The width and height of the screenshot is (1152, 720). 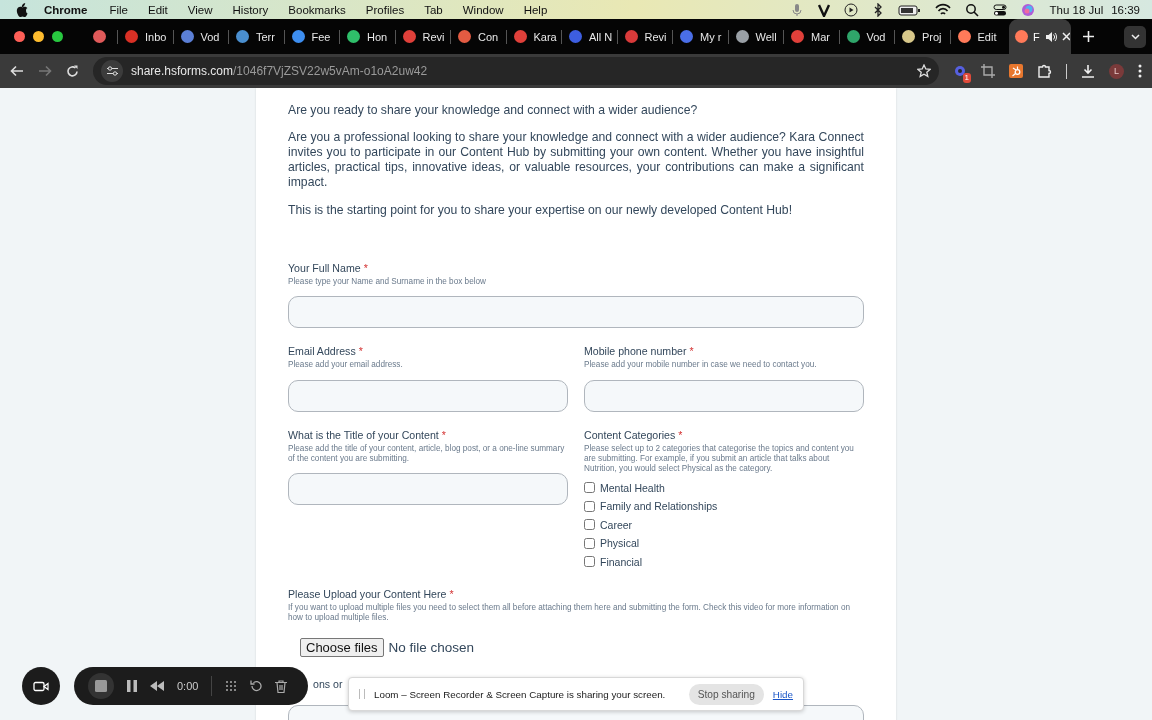 What do you see at coordinates (118, 9) in the screenshot?
I see `menu-item: File` at bounding box center [118, 9].